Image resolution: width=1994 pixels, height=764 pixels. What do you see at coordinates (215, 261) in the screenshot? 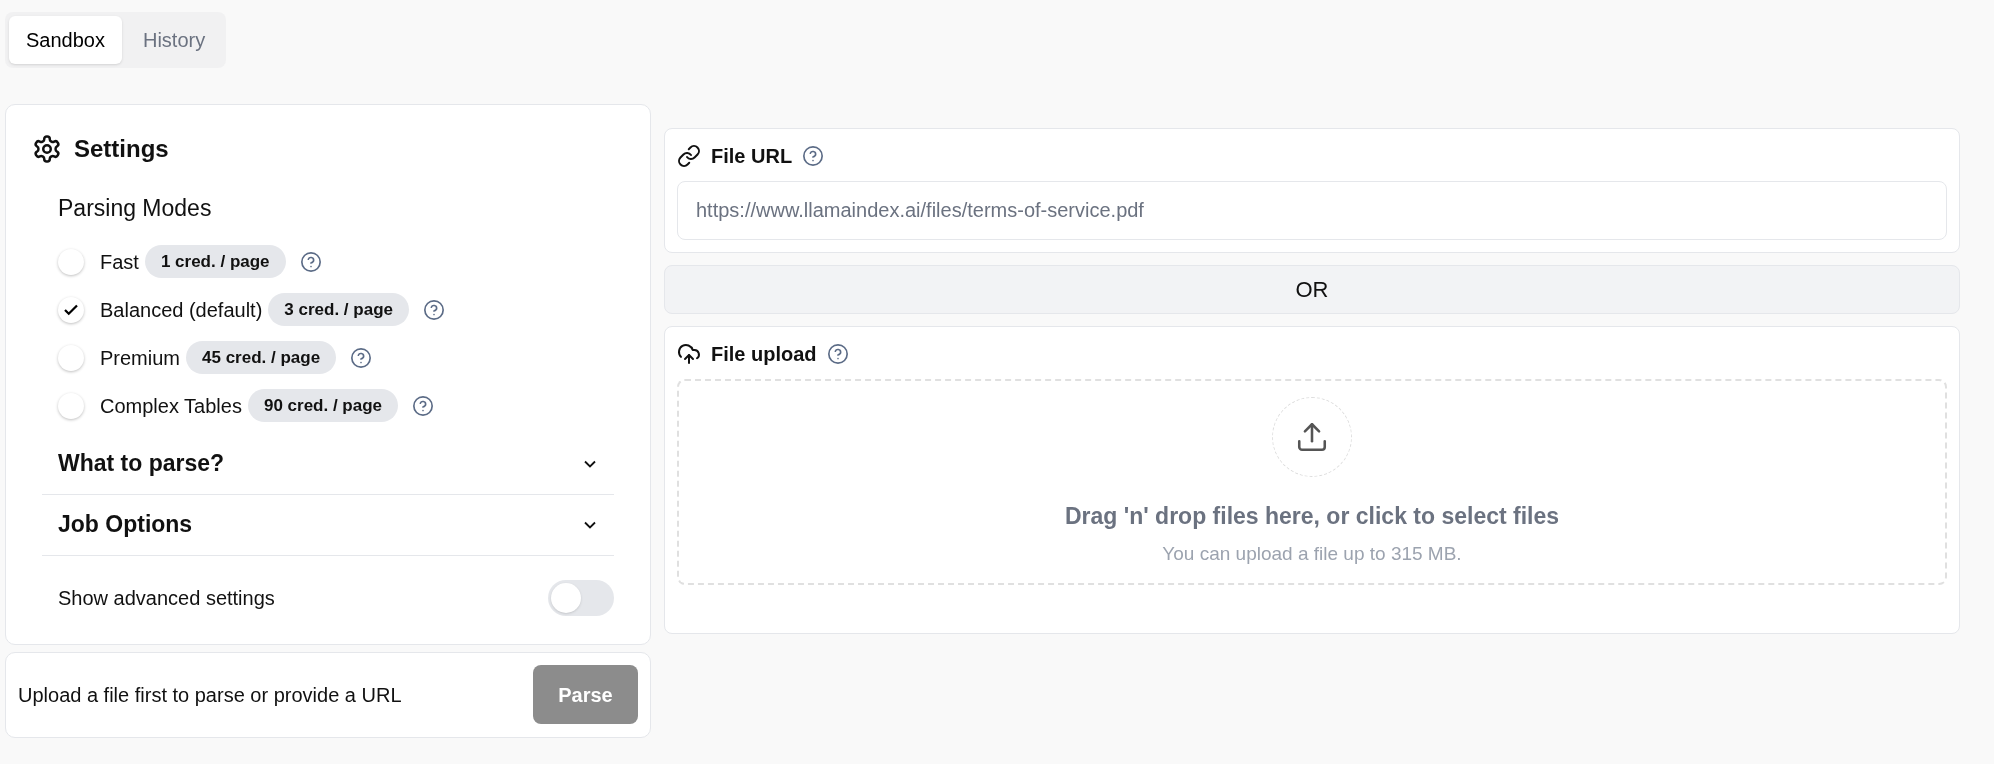
I see `credit-badge: 1 cred. / page` at bounding box center [215, 261].